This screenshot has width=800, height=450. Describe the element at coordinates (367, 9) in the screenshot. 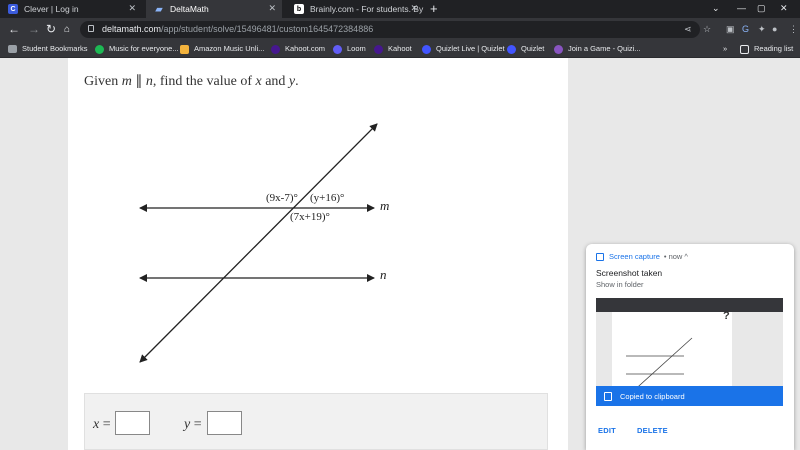

I see `tab-title: Brainly.com - For students. By stu` at that location.